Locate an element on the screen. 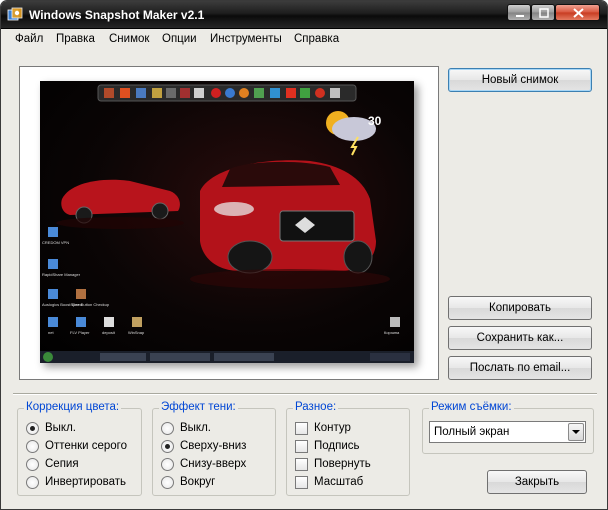 The height and width of the screenshot is (510, 608). preview-icon-label-7: WinSnap is located at coordinates (136, 332).